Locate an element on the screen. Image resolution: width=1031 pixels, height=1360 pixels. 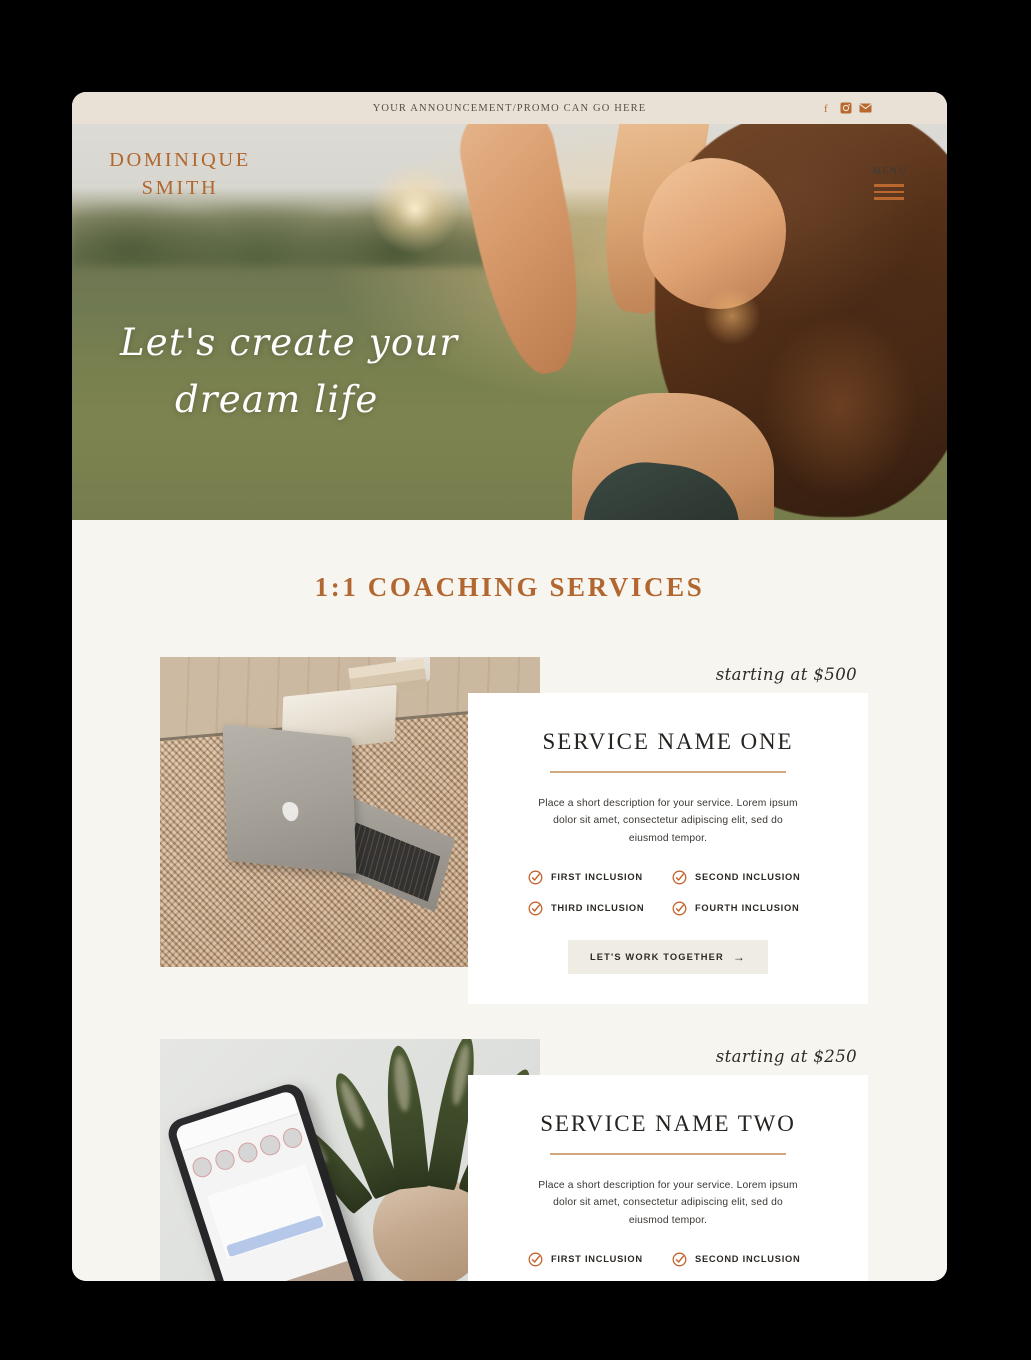
service-price-two: starting at $250 is located at coordinates (786, 1056).